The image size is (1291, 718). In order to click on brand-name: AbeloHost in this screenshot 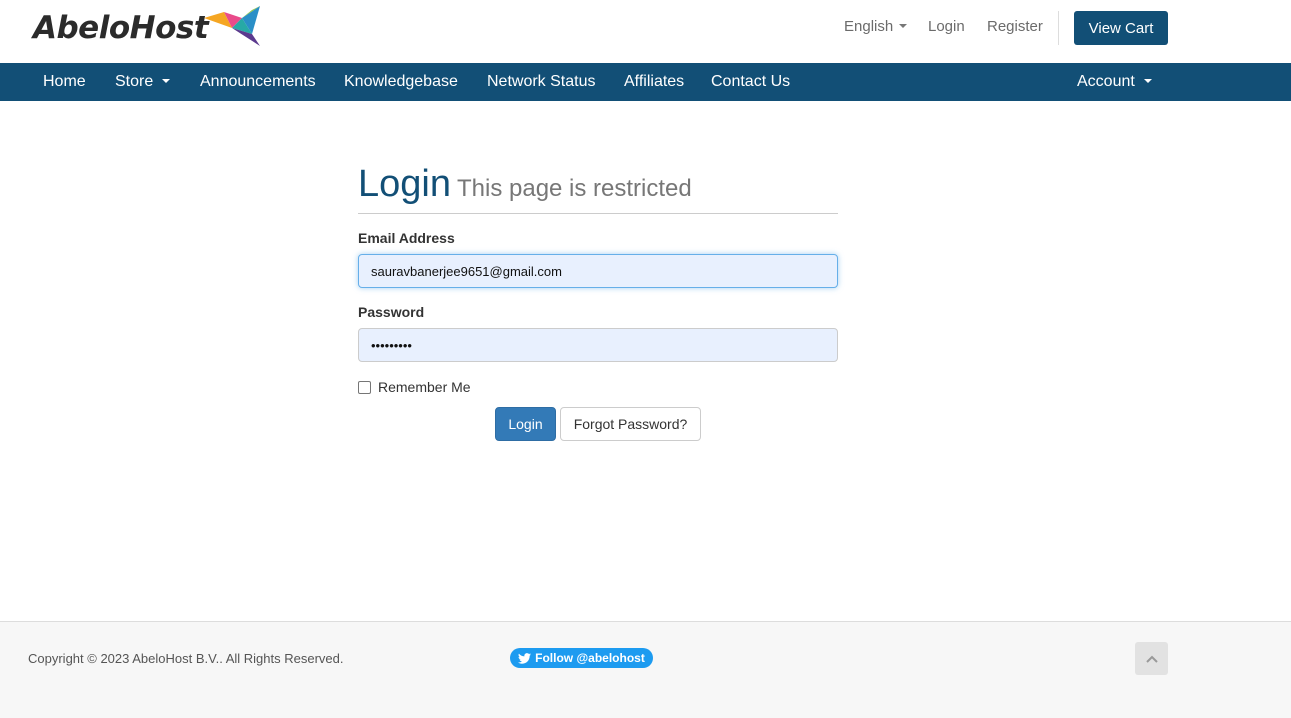, I will do `click(121, 28)`.